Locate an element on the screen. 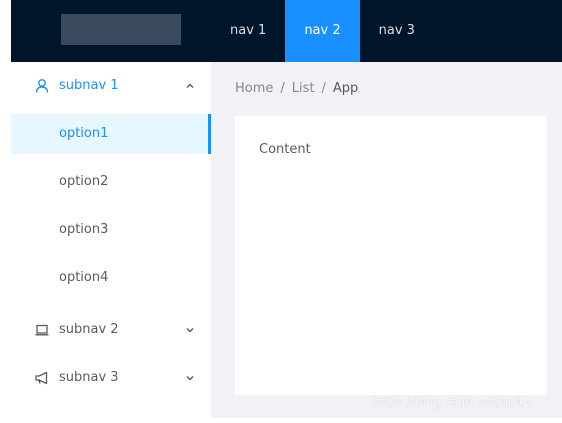 The width and height of the screenshot is (562, 423). notification-icon is located at coordinates (41, 378).